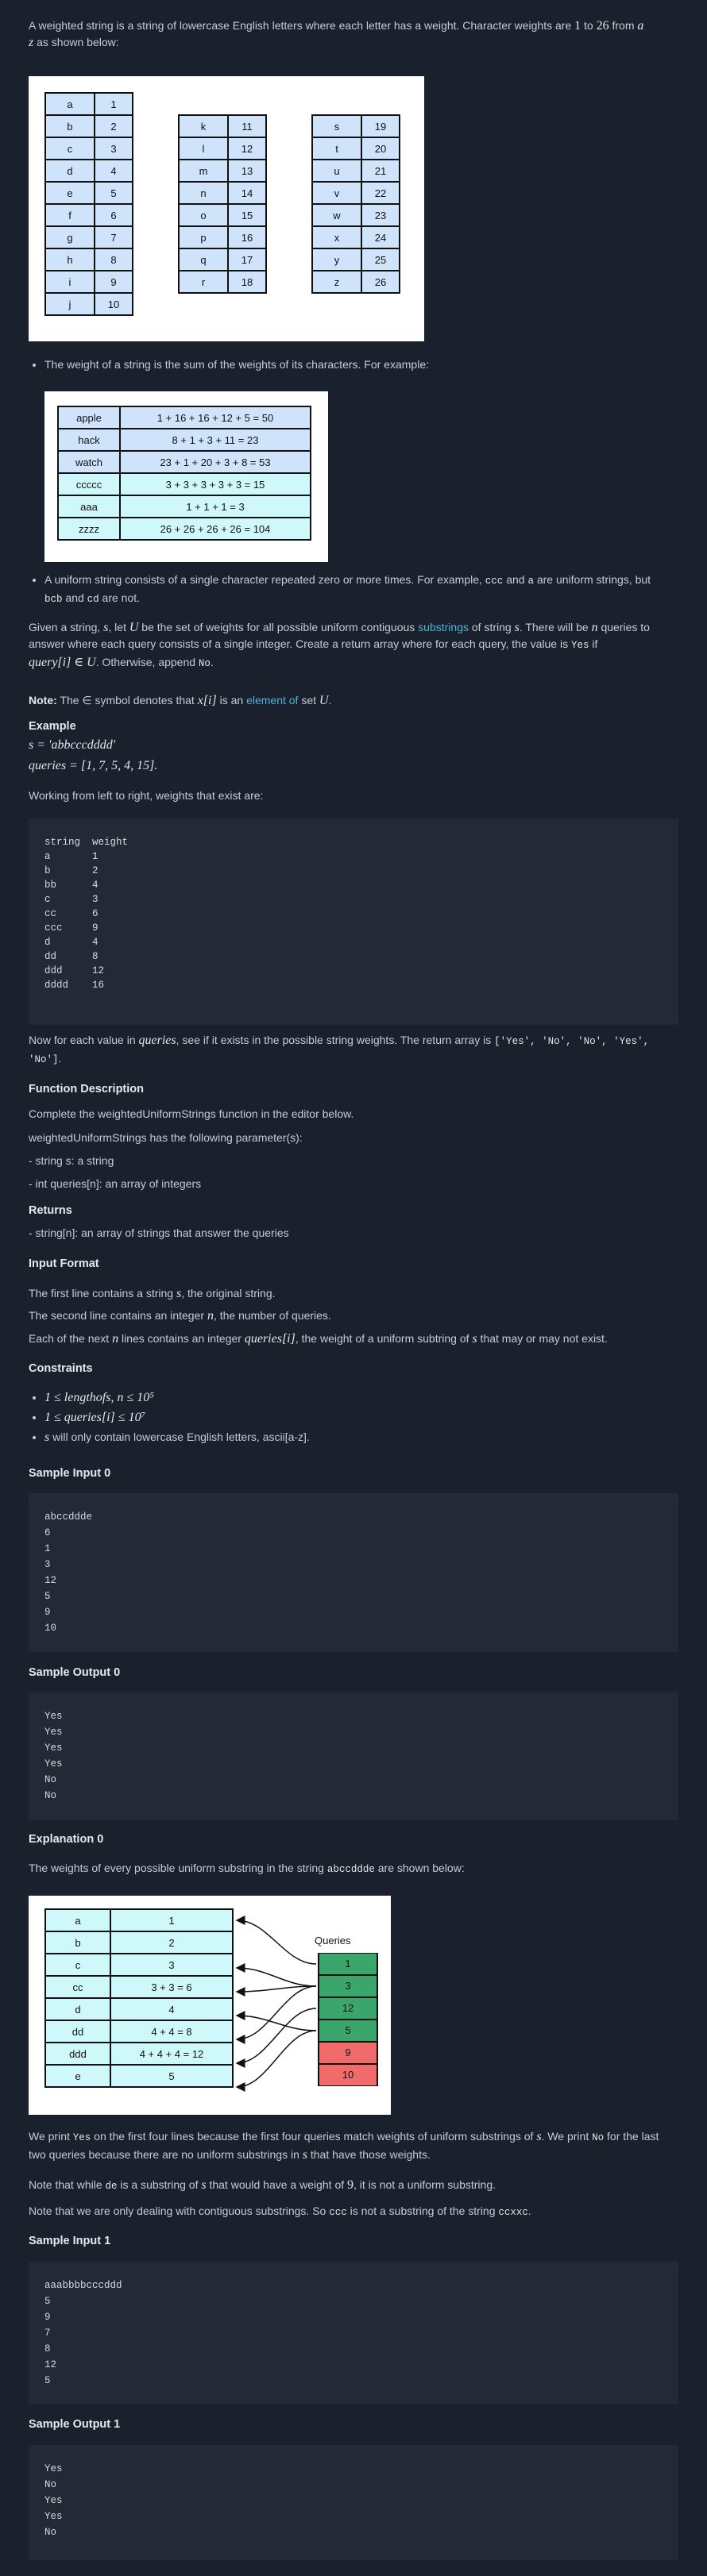 This screenshot has width=707, height=2576. Describe the element at coordinates (366, 1417) in the screenshot. I see `constraint-queries: 1 ≤ queries[i] ≤ 10⁷` at that location.